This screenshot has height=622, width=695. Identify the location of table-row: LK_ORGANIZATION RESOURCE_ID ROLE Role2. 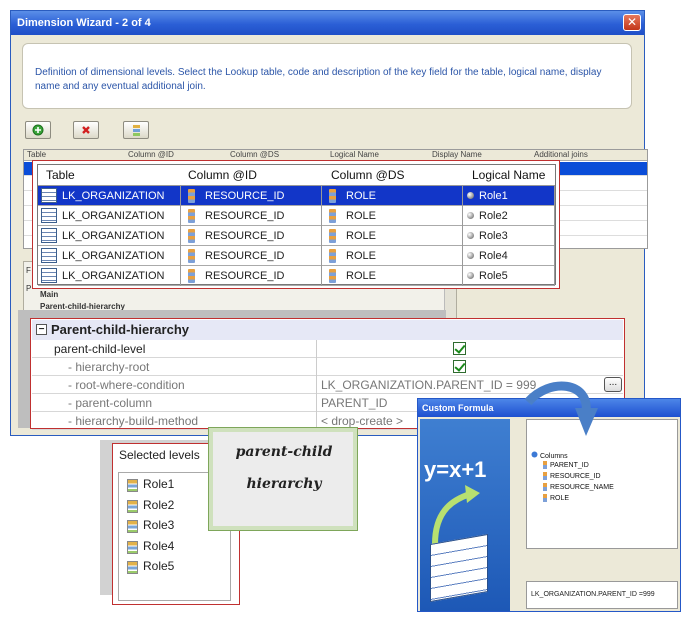
(296, 216).